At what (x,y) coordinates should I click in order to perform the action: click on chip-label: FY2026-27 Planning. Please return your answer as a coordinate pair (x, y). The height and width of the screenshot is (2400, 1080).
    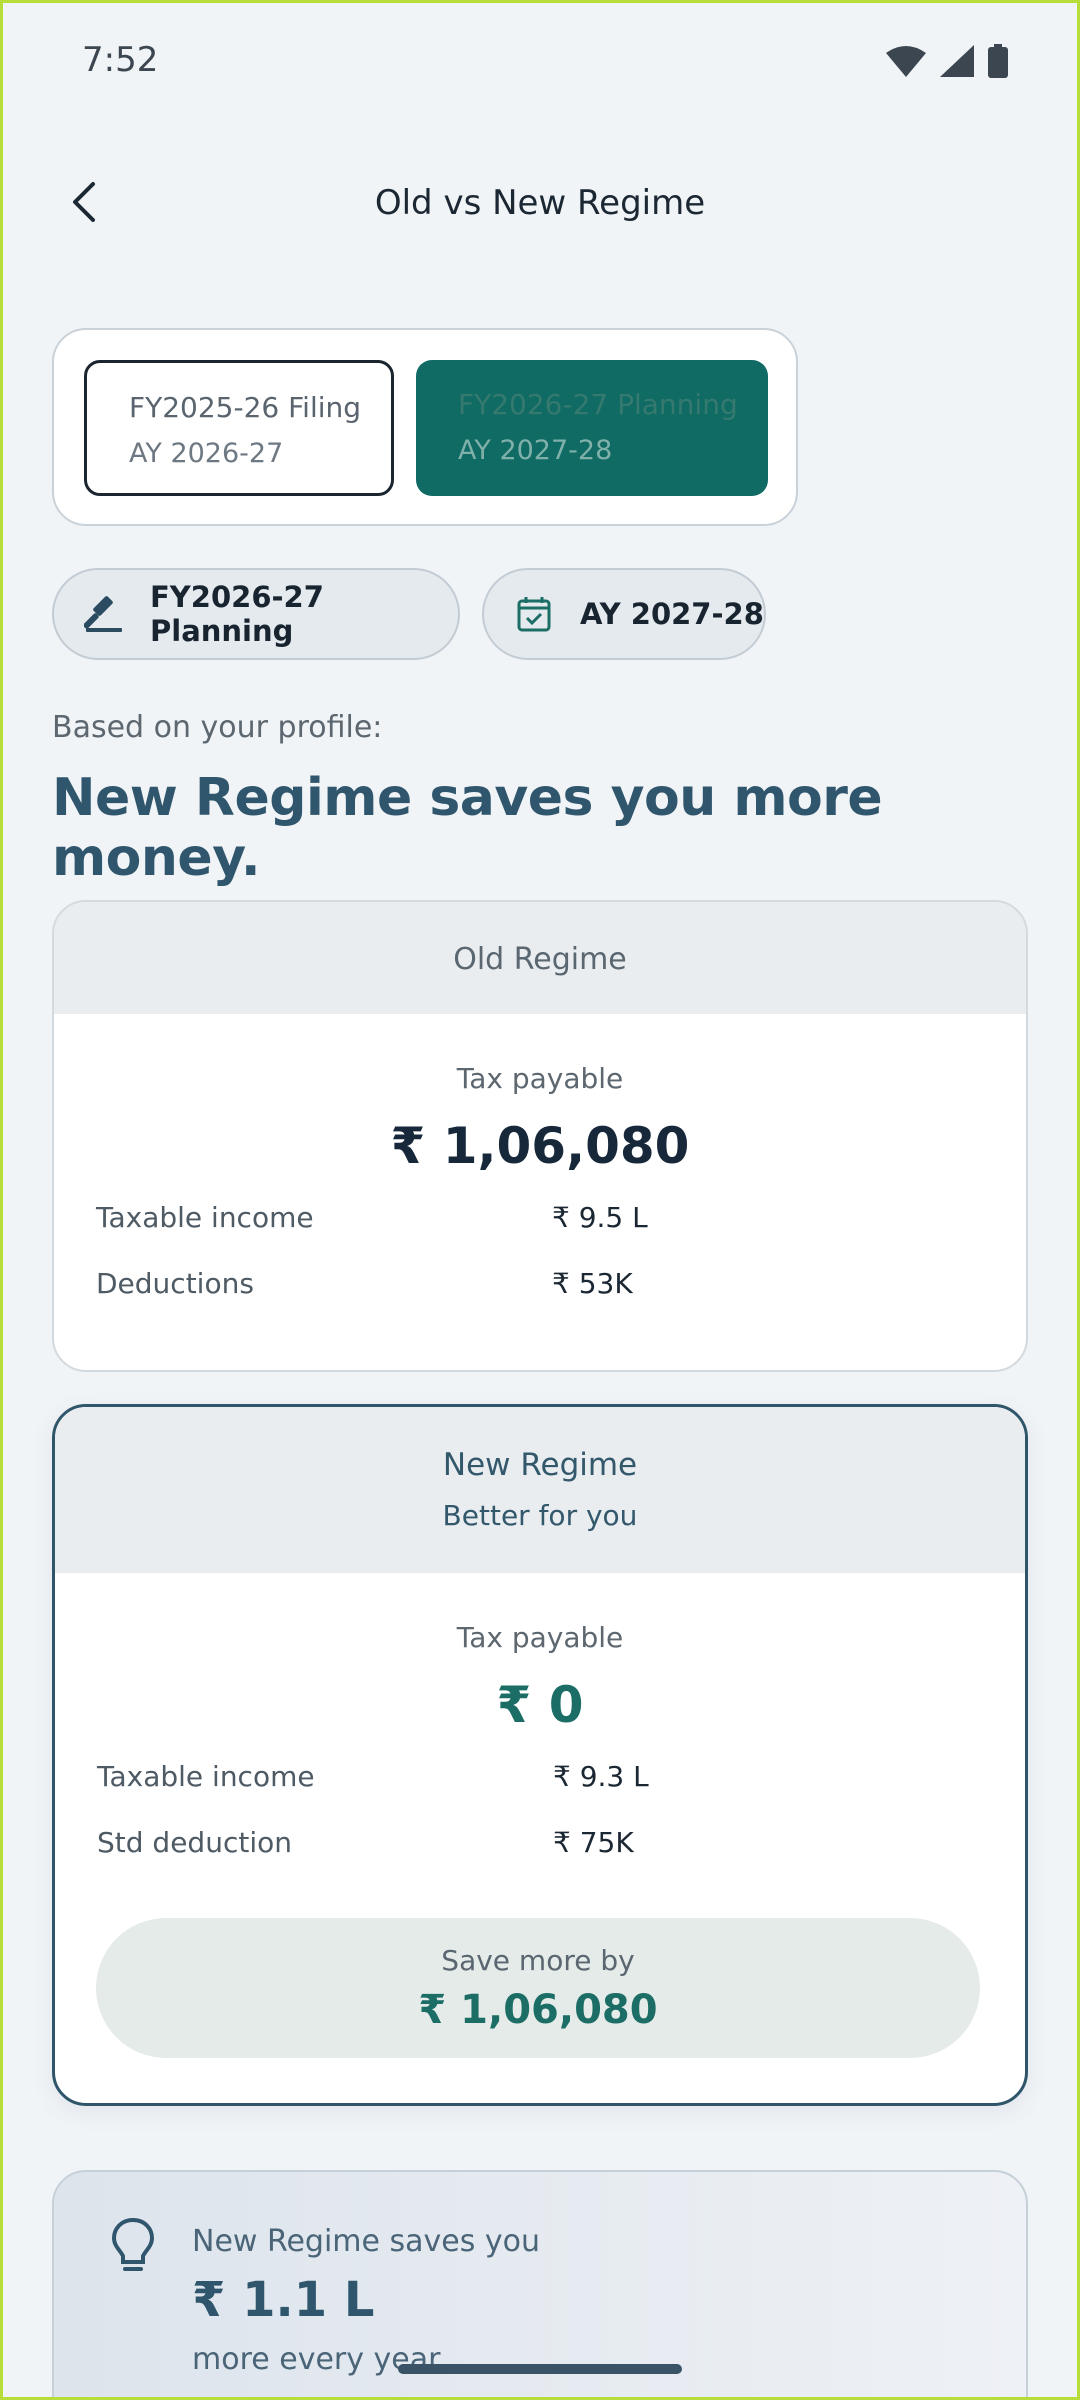
    Looking at the image, I should click on (237, 614).